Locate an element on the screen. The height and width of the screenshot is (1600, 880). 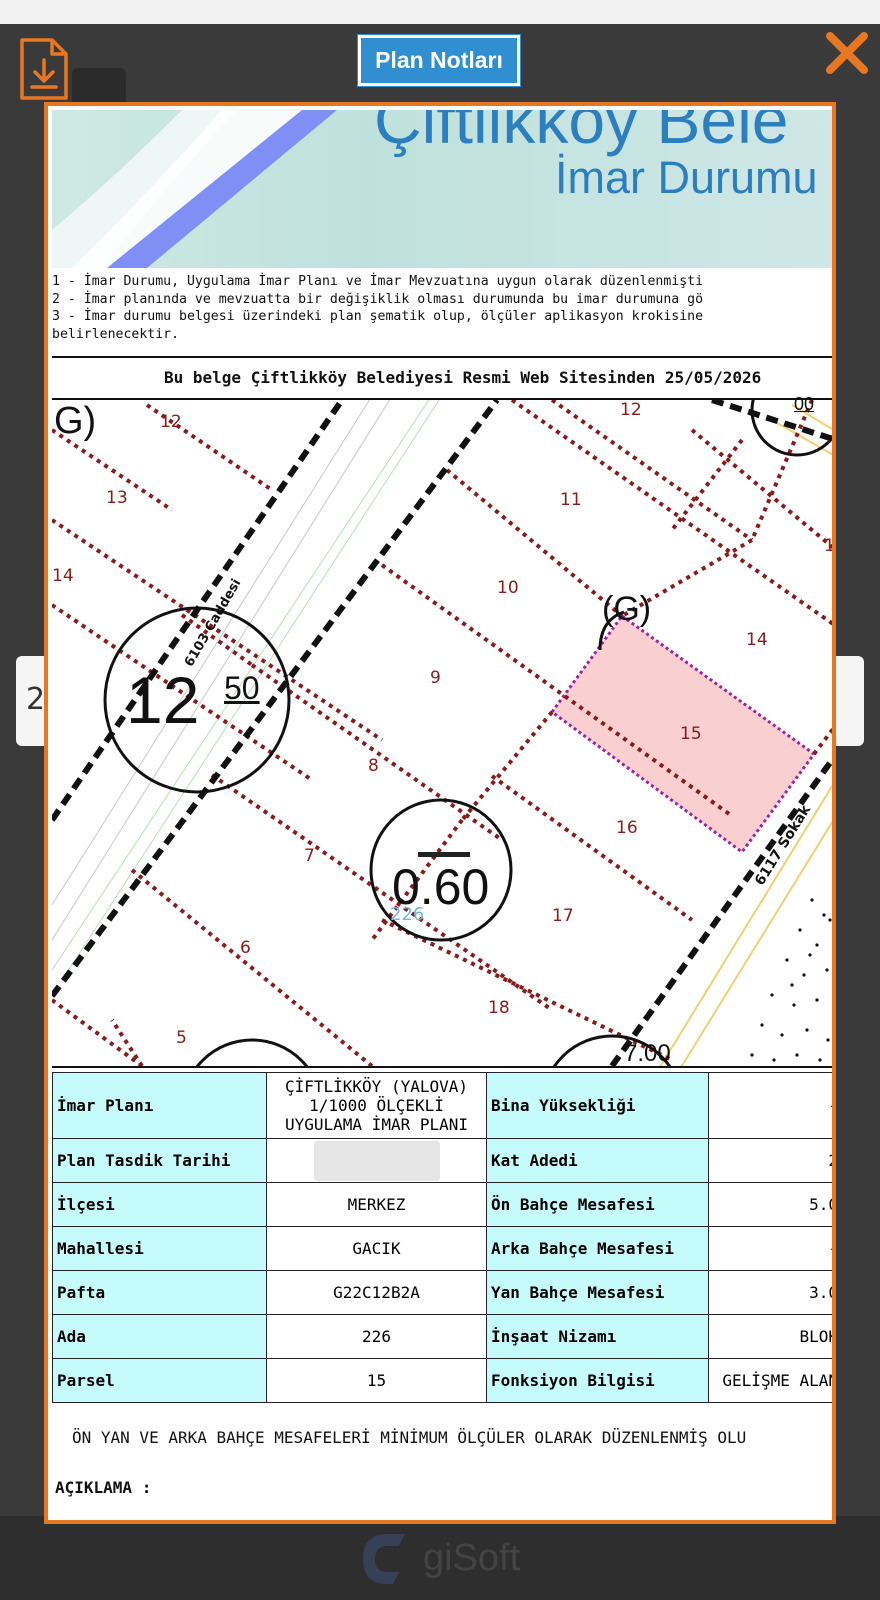
label-cell: Parsel is located at coordinates (159, 1380).